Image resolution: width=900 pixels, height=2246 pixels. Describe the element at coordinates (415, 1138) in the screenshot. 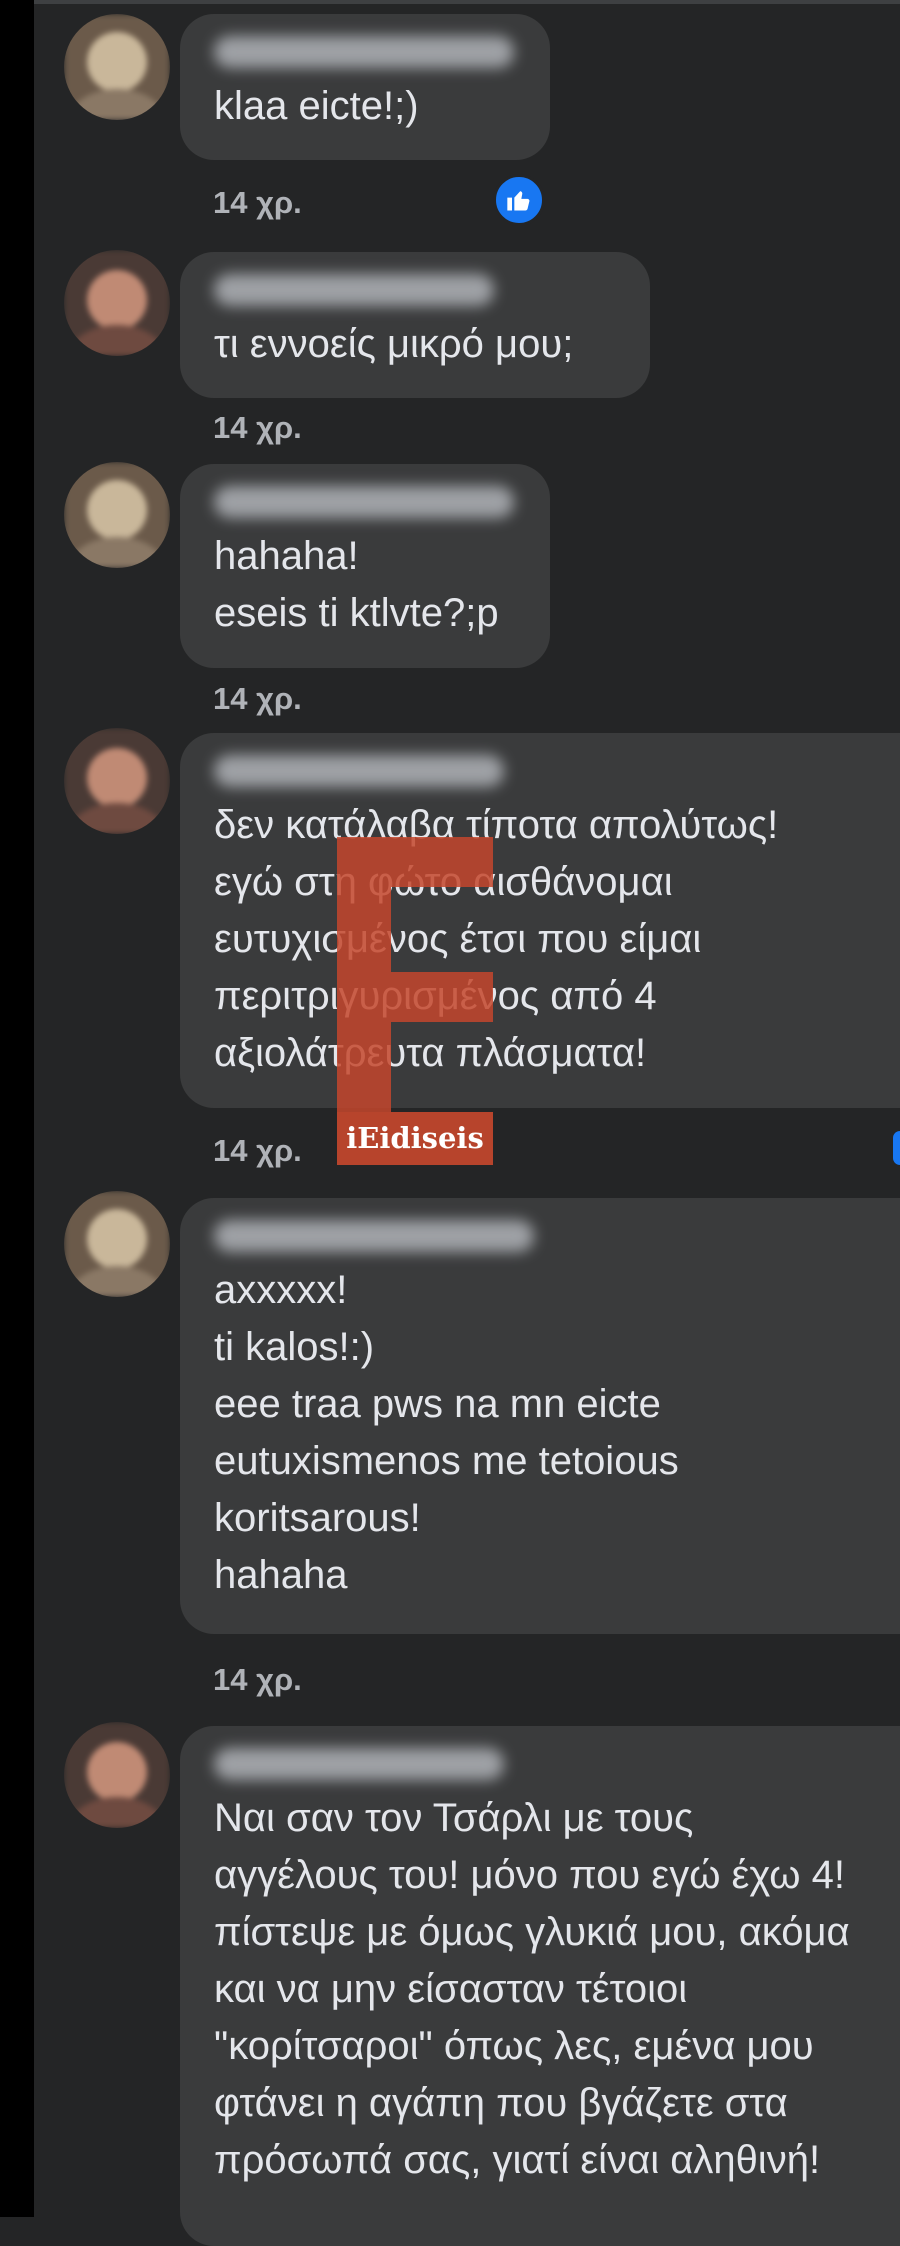

I see `watermark-label: iEidiseis` at that location.